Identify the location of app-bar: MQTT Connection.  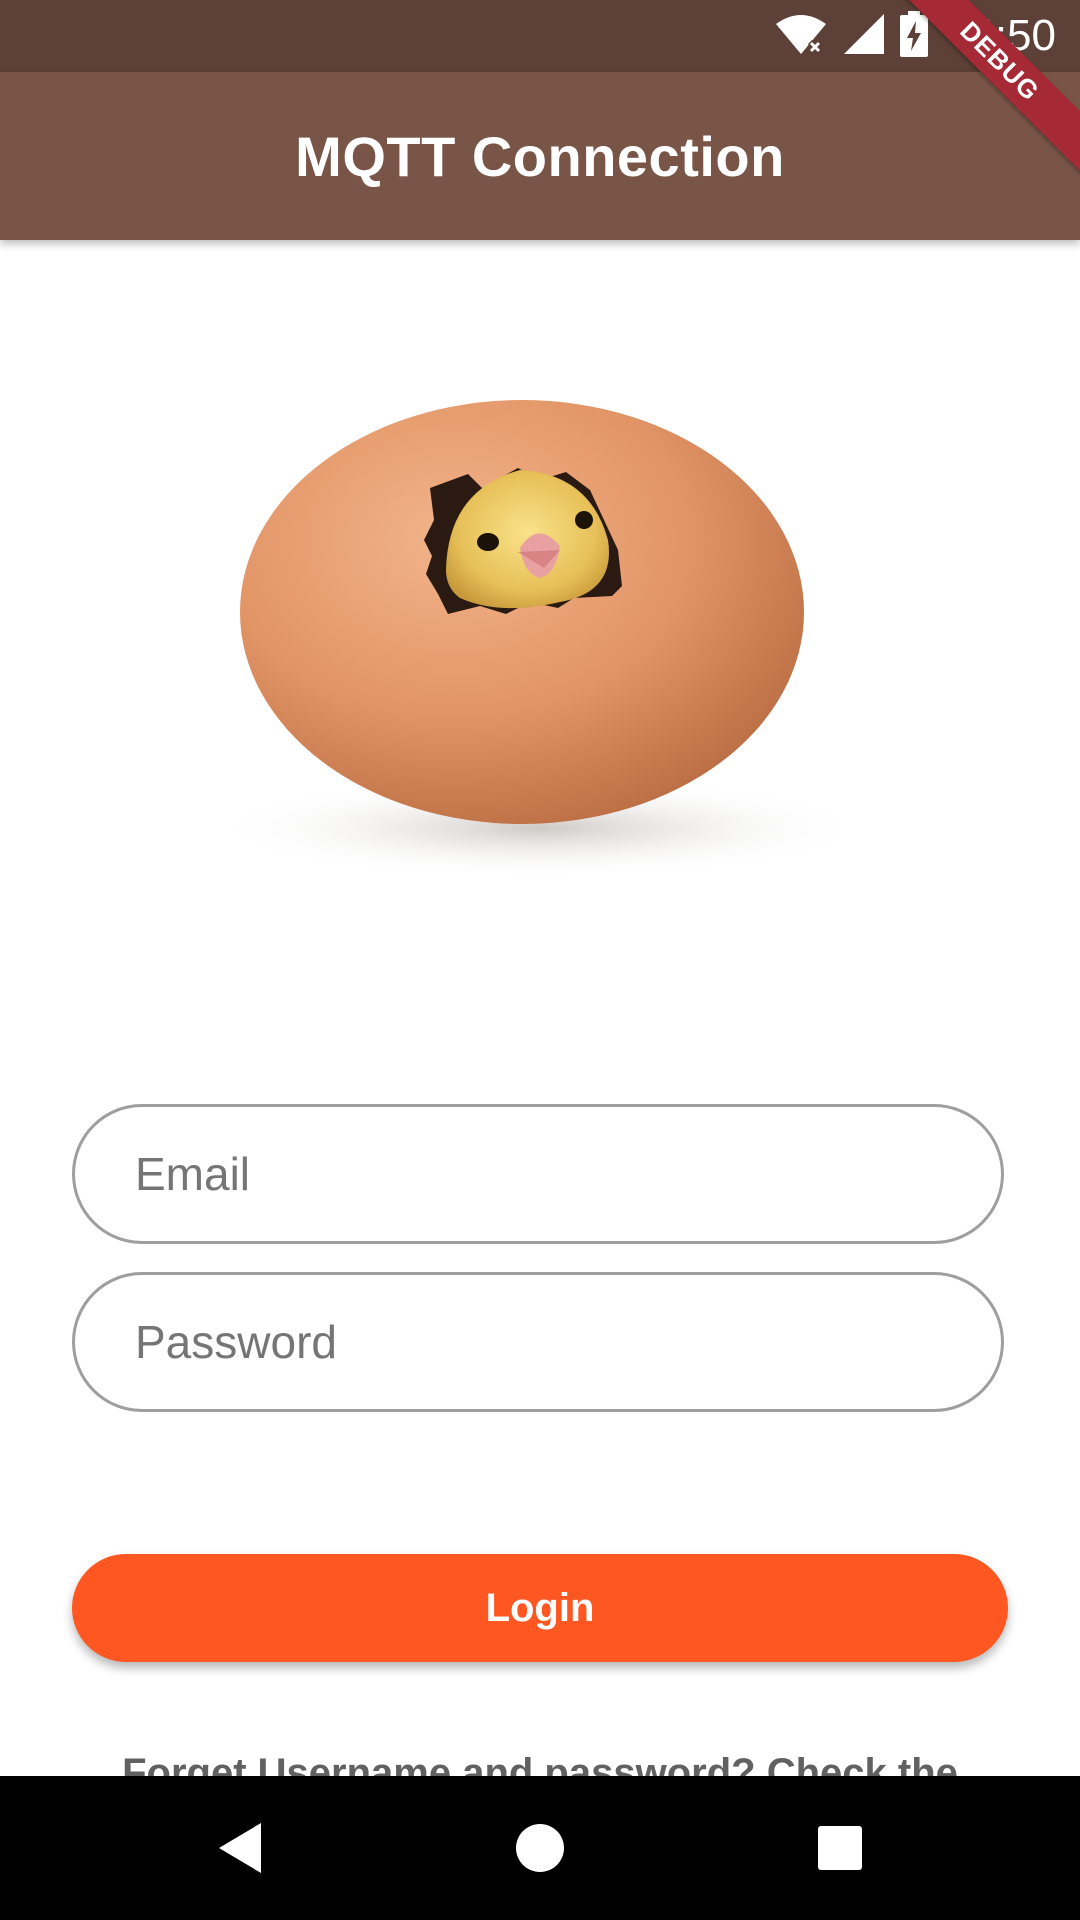
(540, 156).